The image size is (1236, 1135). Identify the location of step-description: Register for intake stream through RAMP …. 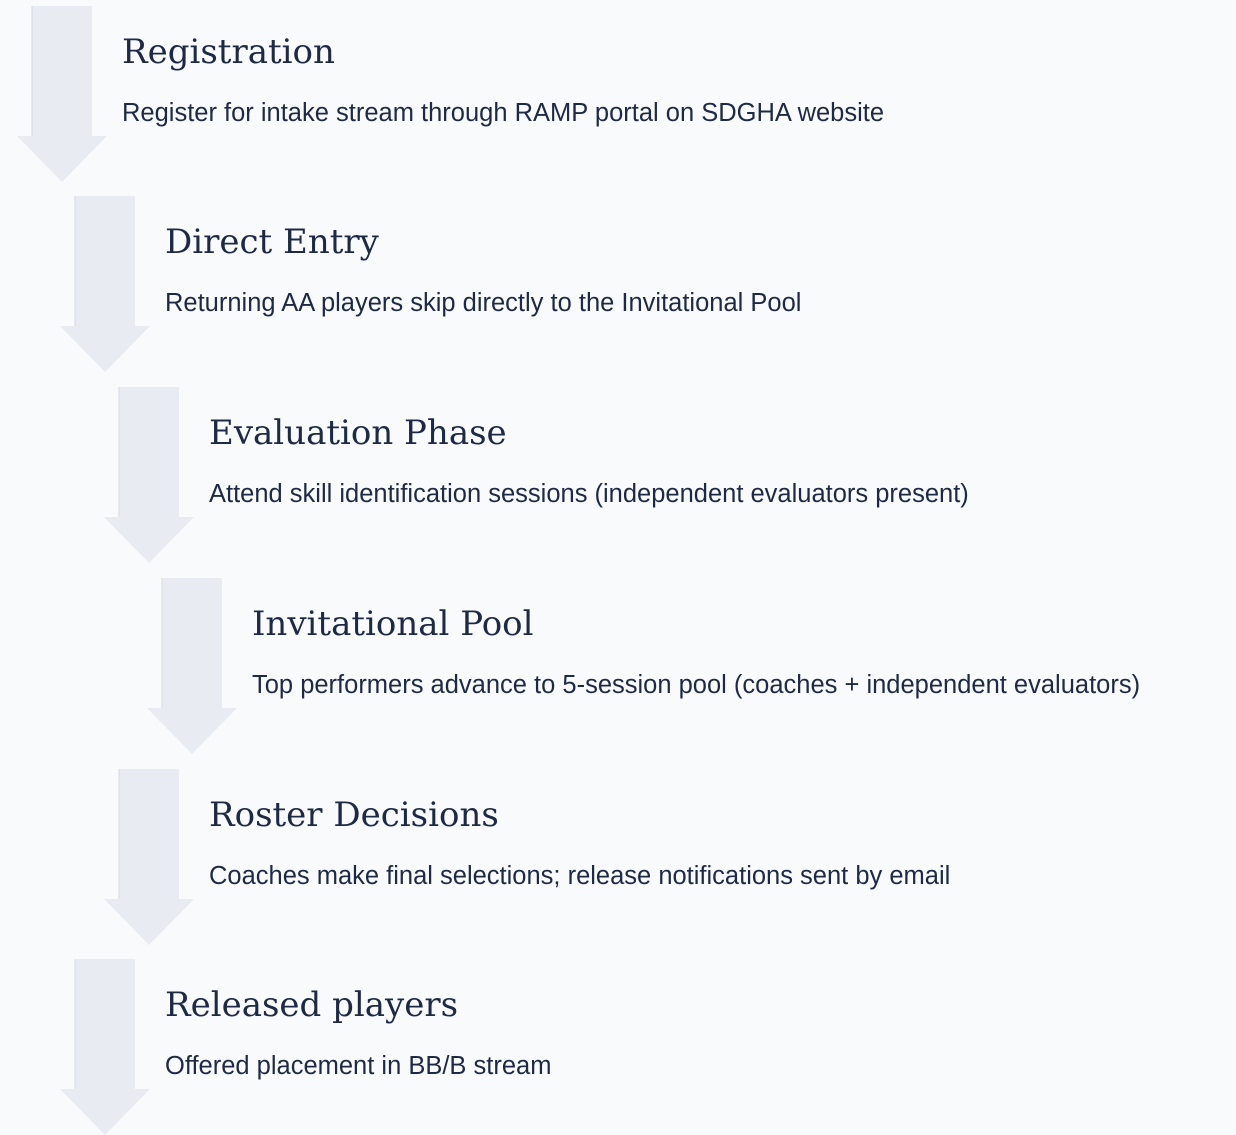
(503, 113).